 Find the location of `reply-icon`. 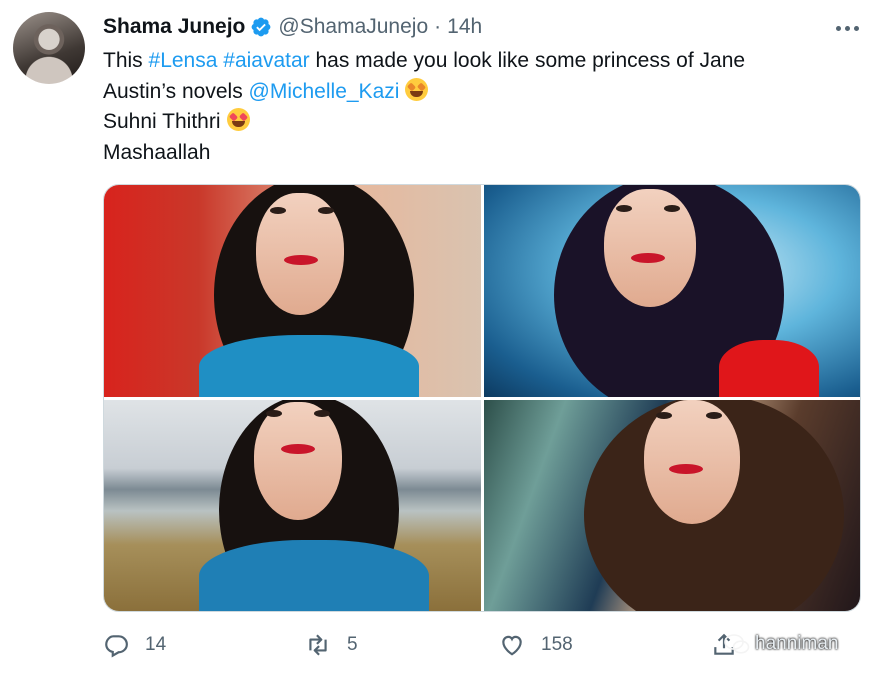

reply-icon is located at coordinates (116, 646).